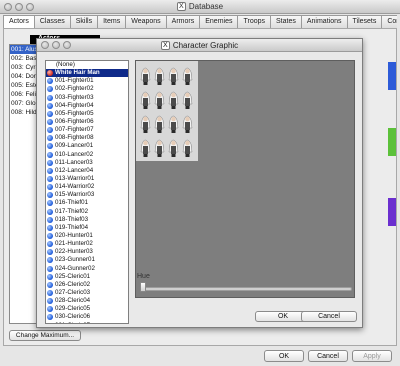  What do you see at coordinates (52, 21) in the screenshot?
I see `tab-classes: Classes` at bounding box center [52, 21].